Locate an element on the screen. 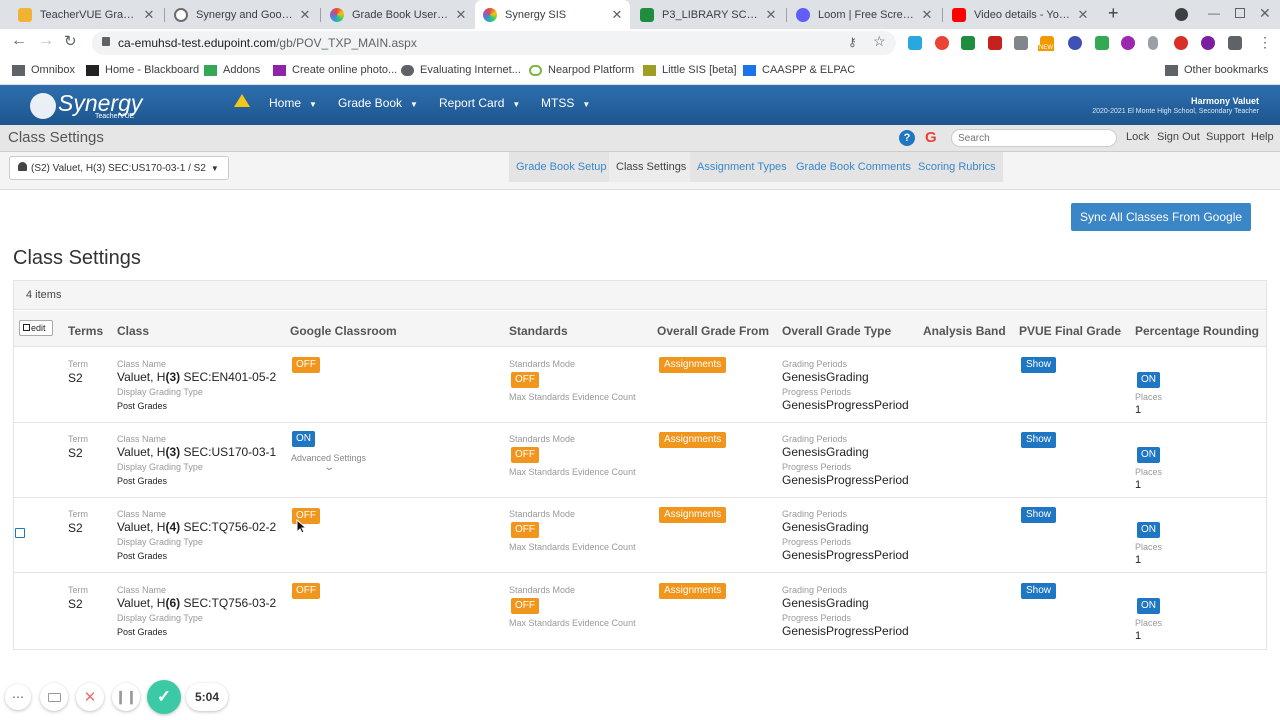 This screenshot has width=1280, height=720. bookmark-item: Home - Blackboard is located at coordinates (142, 70).